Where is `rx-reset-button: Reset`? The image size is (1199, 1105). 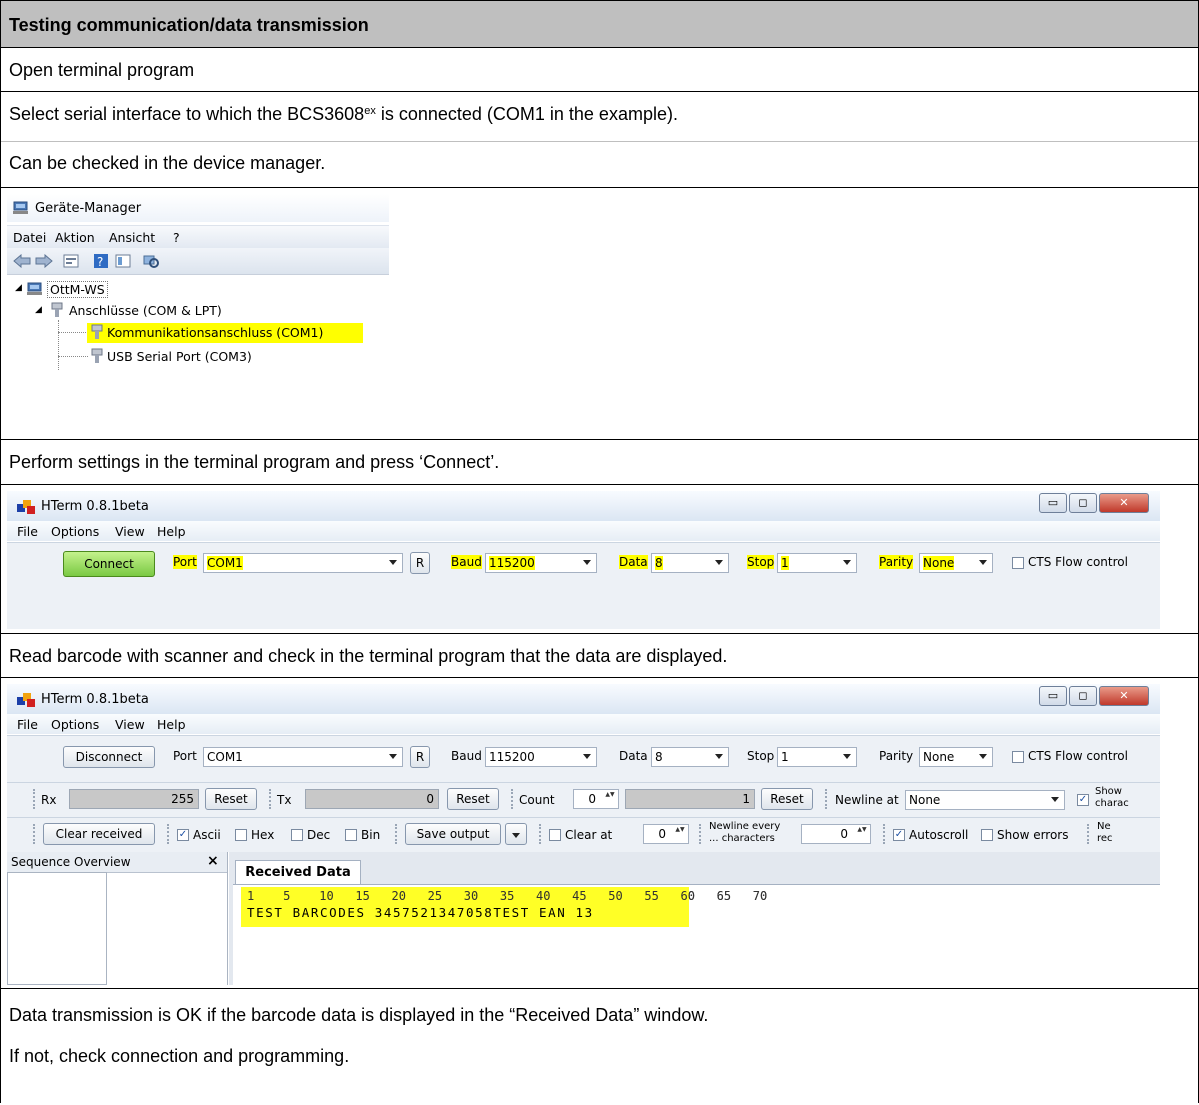 rx-reset-button: Reset is located at coordinates (231, 799).